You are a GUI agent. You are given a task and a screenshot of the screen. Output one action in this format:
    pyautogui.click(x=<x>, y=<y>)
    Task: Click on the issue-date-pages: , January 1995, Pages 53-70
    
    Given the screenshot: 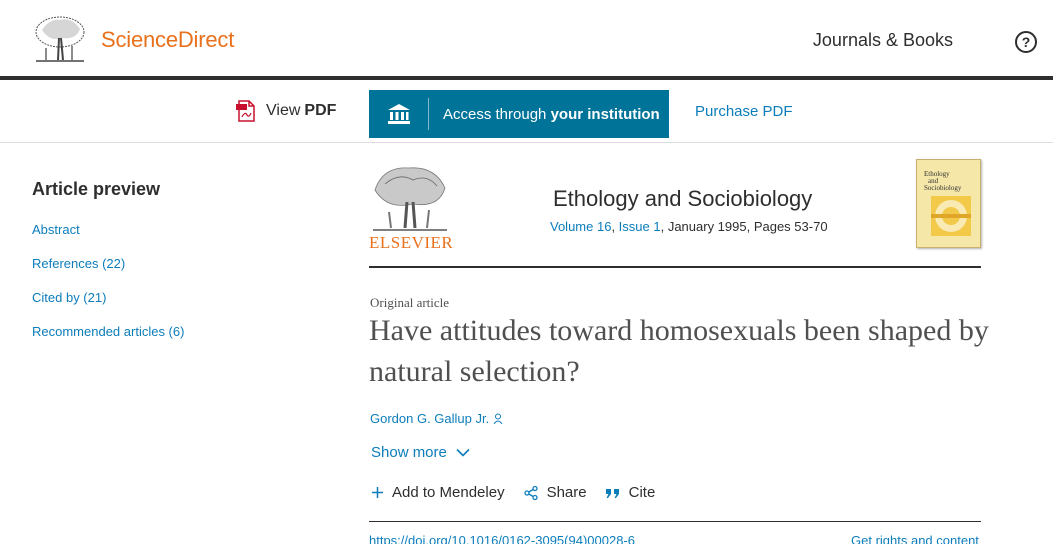 What is the action you would take?
    pyautogui.click(x=744, y=226)
    